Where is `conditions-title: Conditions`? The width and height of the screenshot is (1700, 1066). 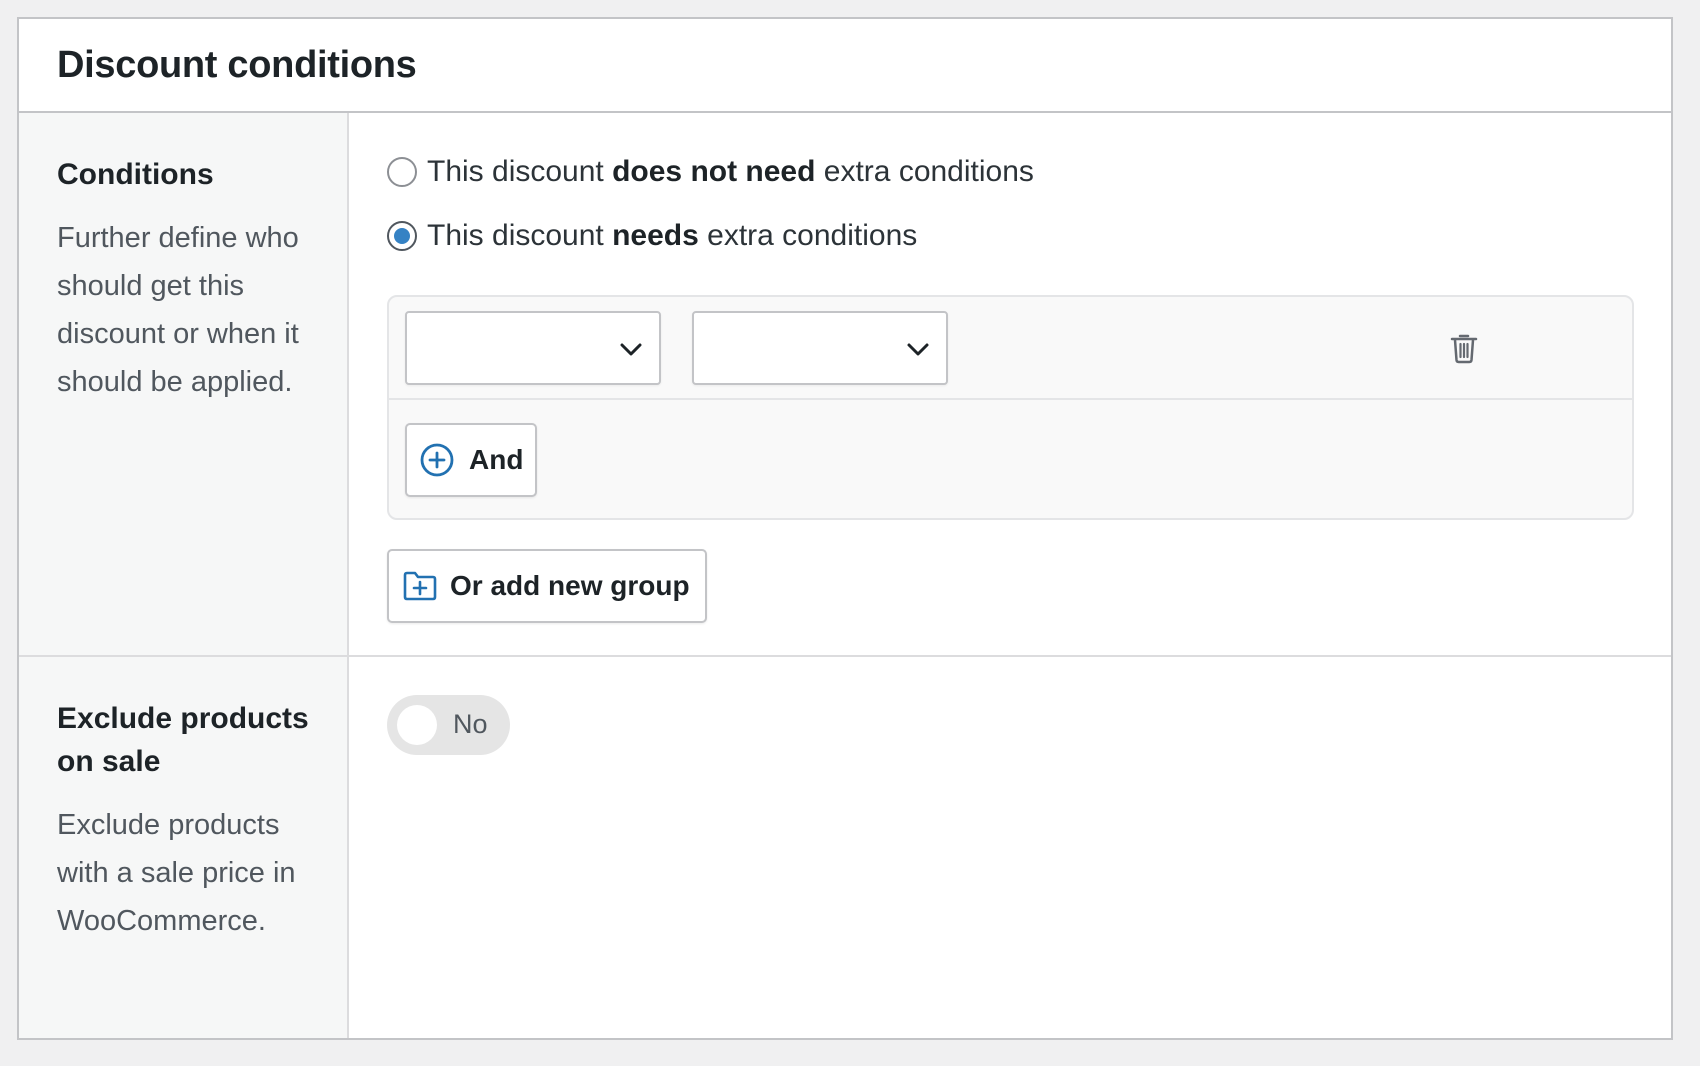
conditions-title: Conditions is located at coordinates (135, 174).